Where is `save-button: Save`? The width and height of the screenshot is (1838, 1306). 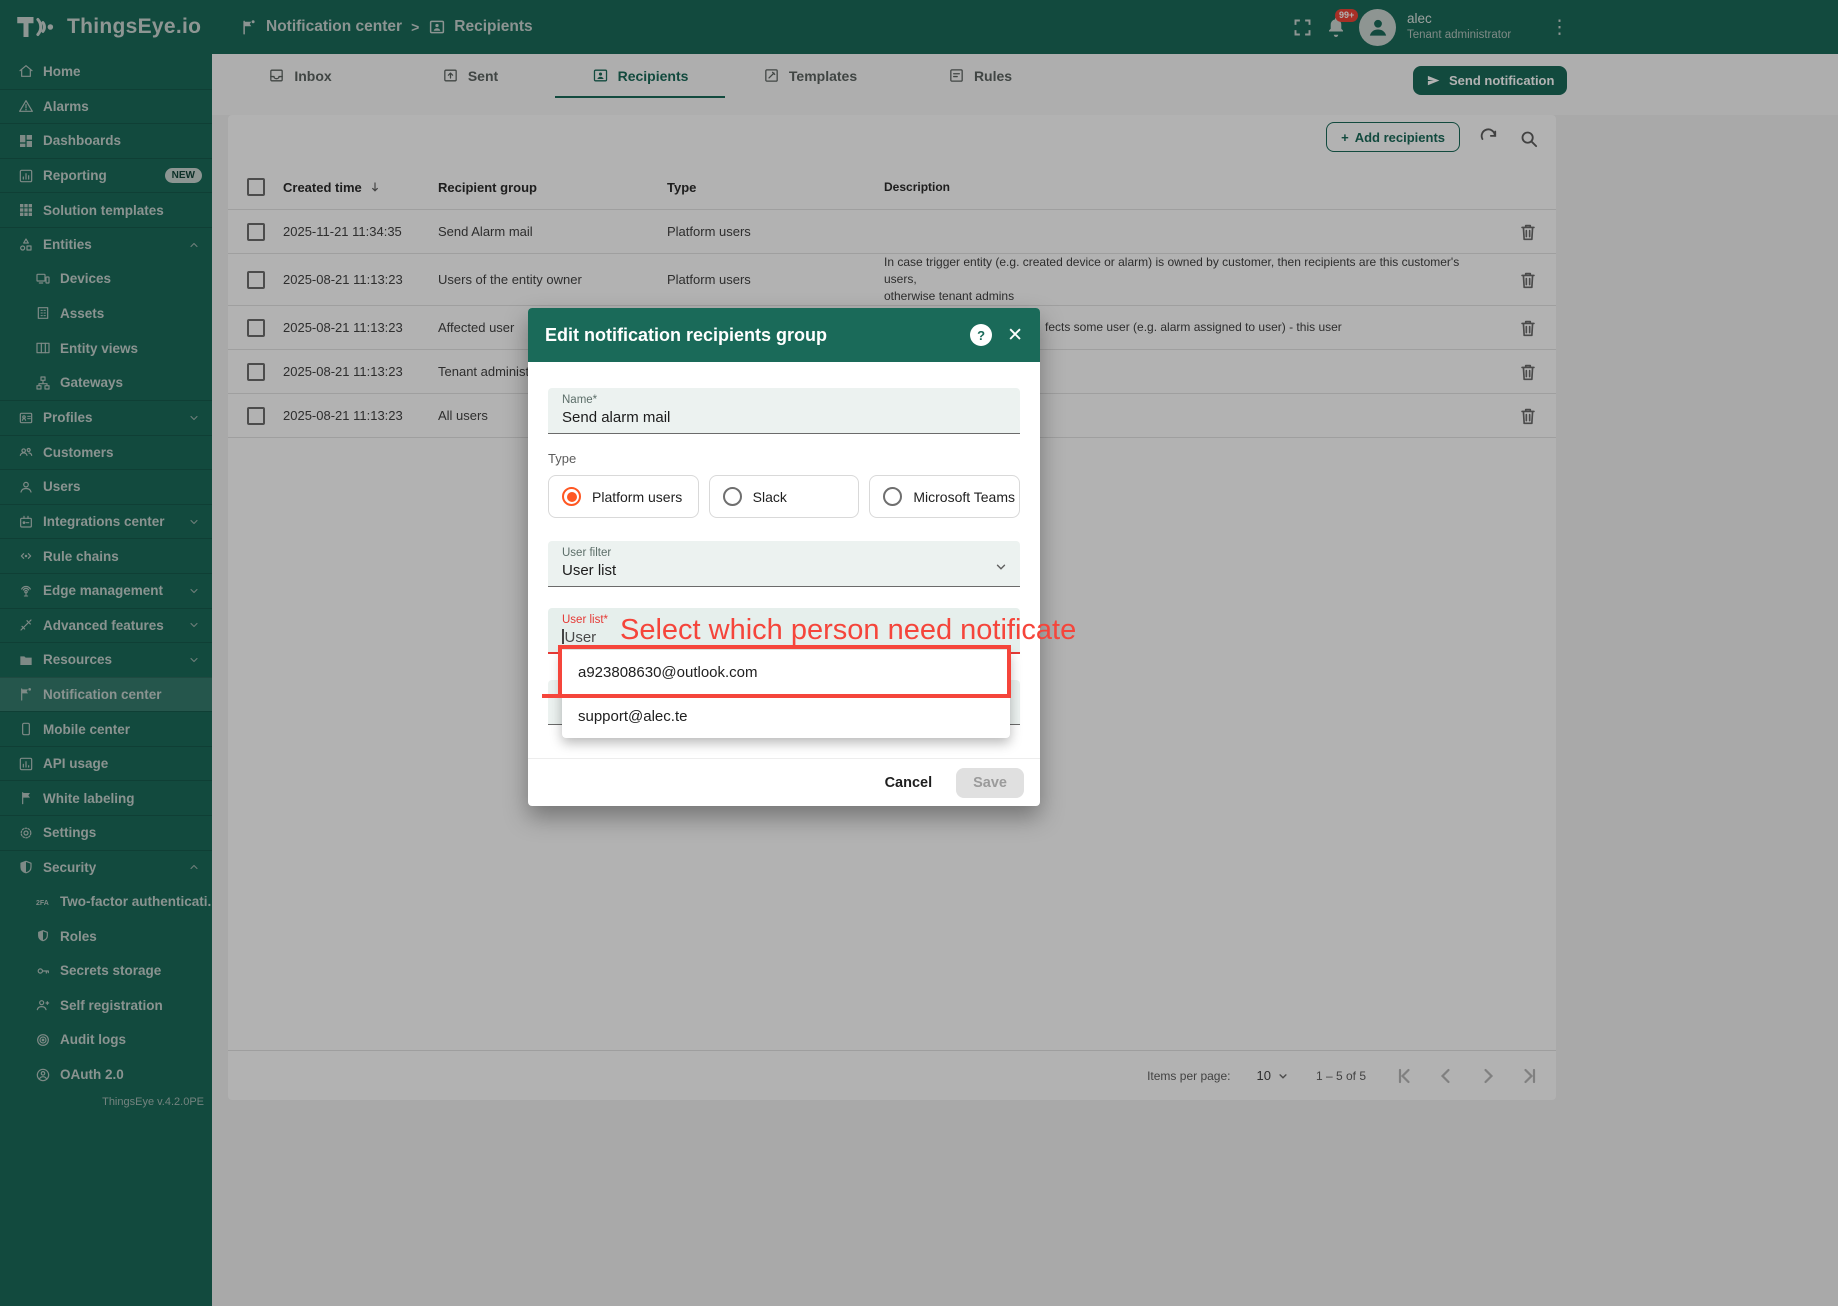
save-button: Save is located at coordinates (990, 782).